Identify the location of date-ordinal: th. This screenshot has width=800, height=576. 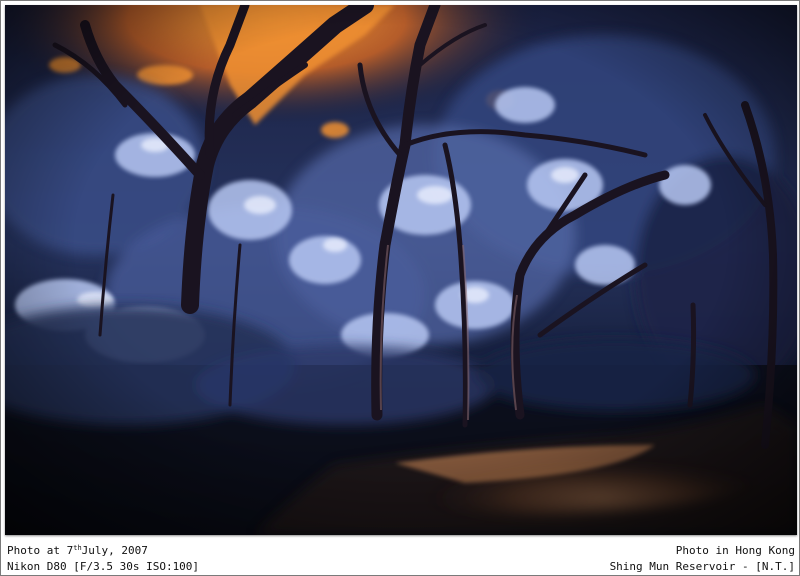
(77, 548).